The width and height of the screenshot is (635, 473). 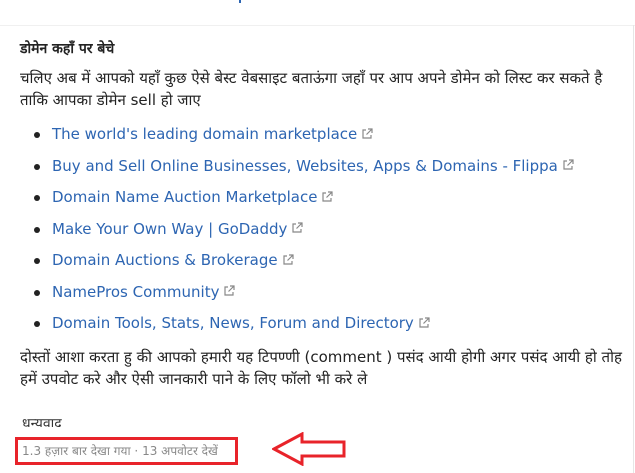 I want to click on link-auction-marketplace: Domain Name Auction Marketplace, so click(x=193, y=197).